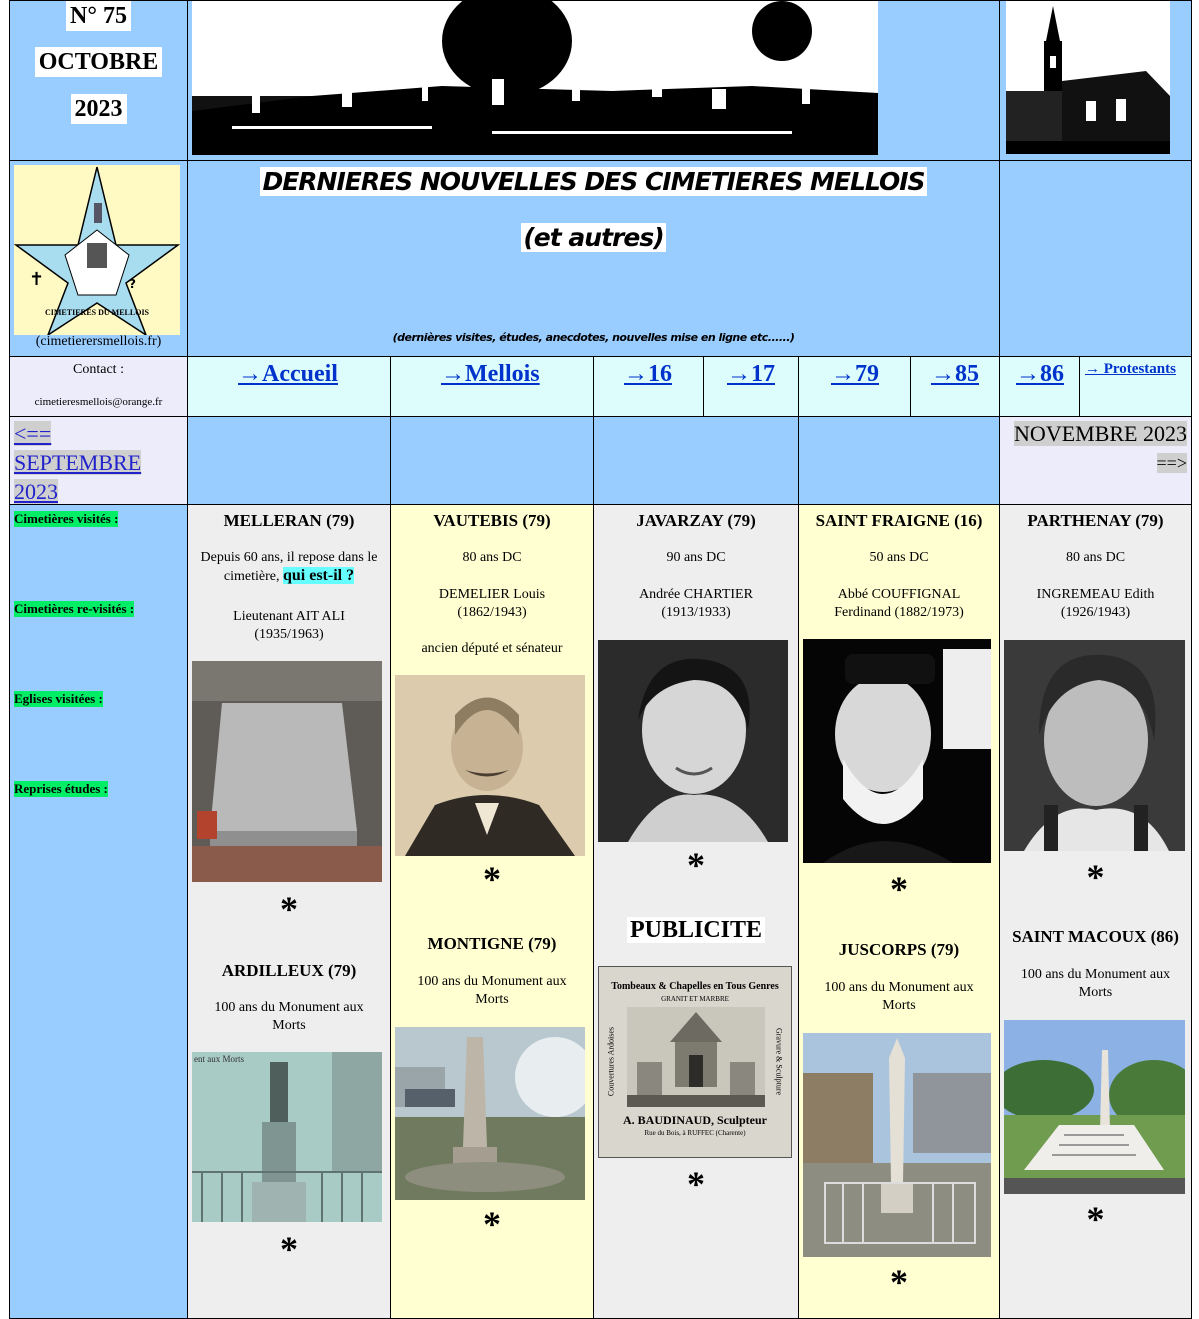 The height and width of the screenshot is (1319, 1199). What do you see at coordinates (219, 1059) in the screenshot?
I see `image-caption: ent aux Morts` at bounding box center [219, 1059].